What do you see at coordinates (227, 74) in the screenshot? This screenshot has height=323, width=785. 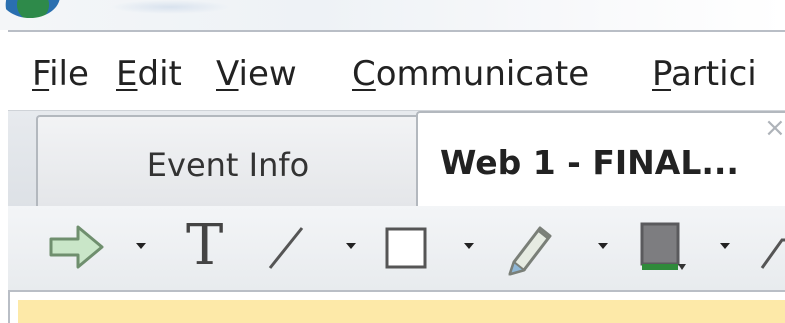 I see `menu-view-accelerator: V` at bounding box center [227, 74].